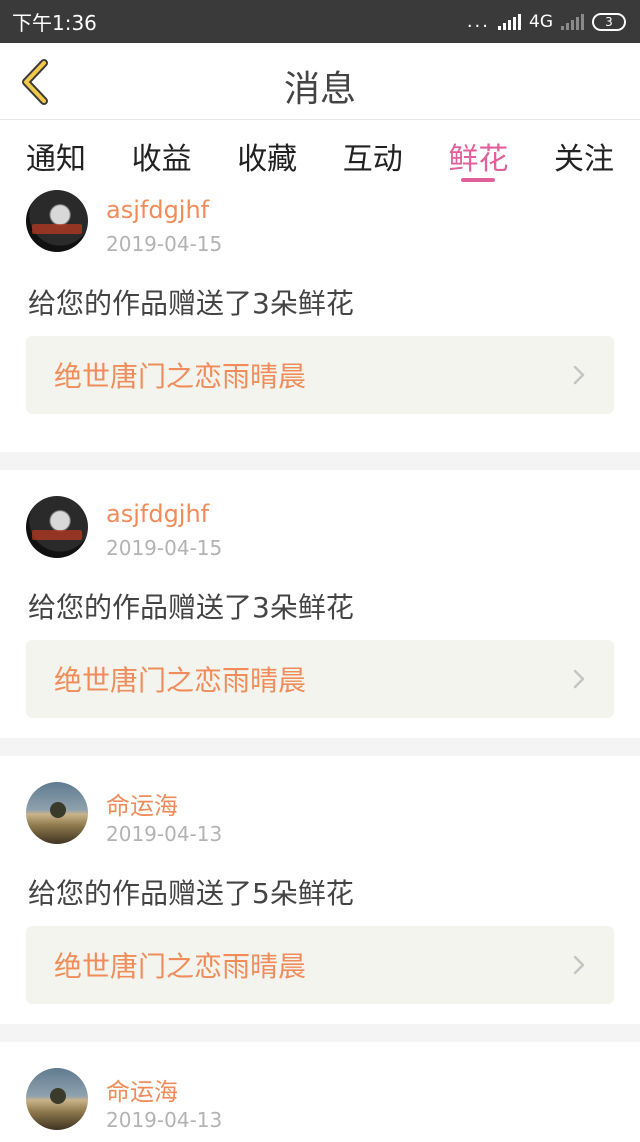 Image resolution: width=640 pixels, height=1142 pixels. I want to click on tab-label: 通知, so click(56, 159).